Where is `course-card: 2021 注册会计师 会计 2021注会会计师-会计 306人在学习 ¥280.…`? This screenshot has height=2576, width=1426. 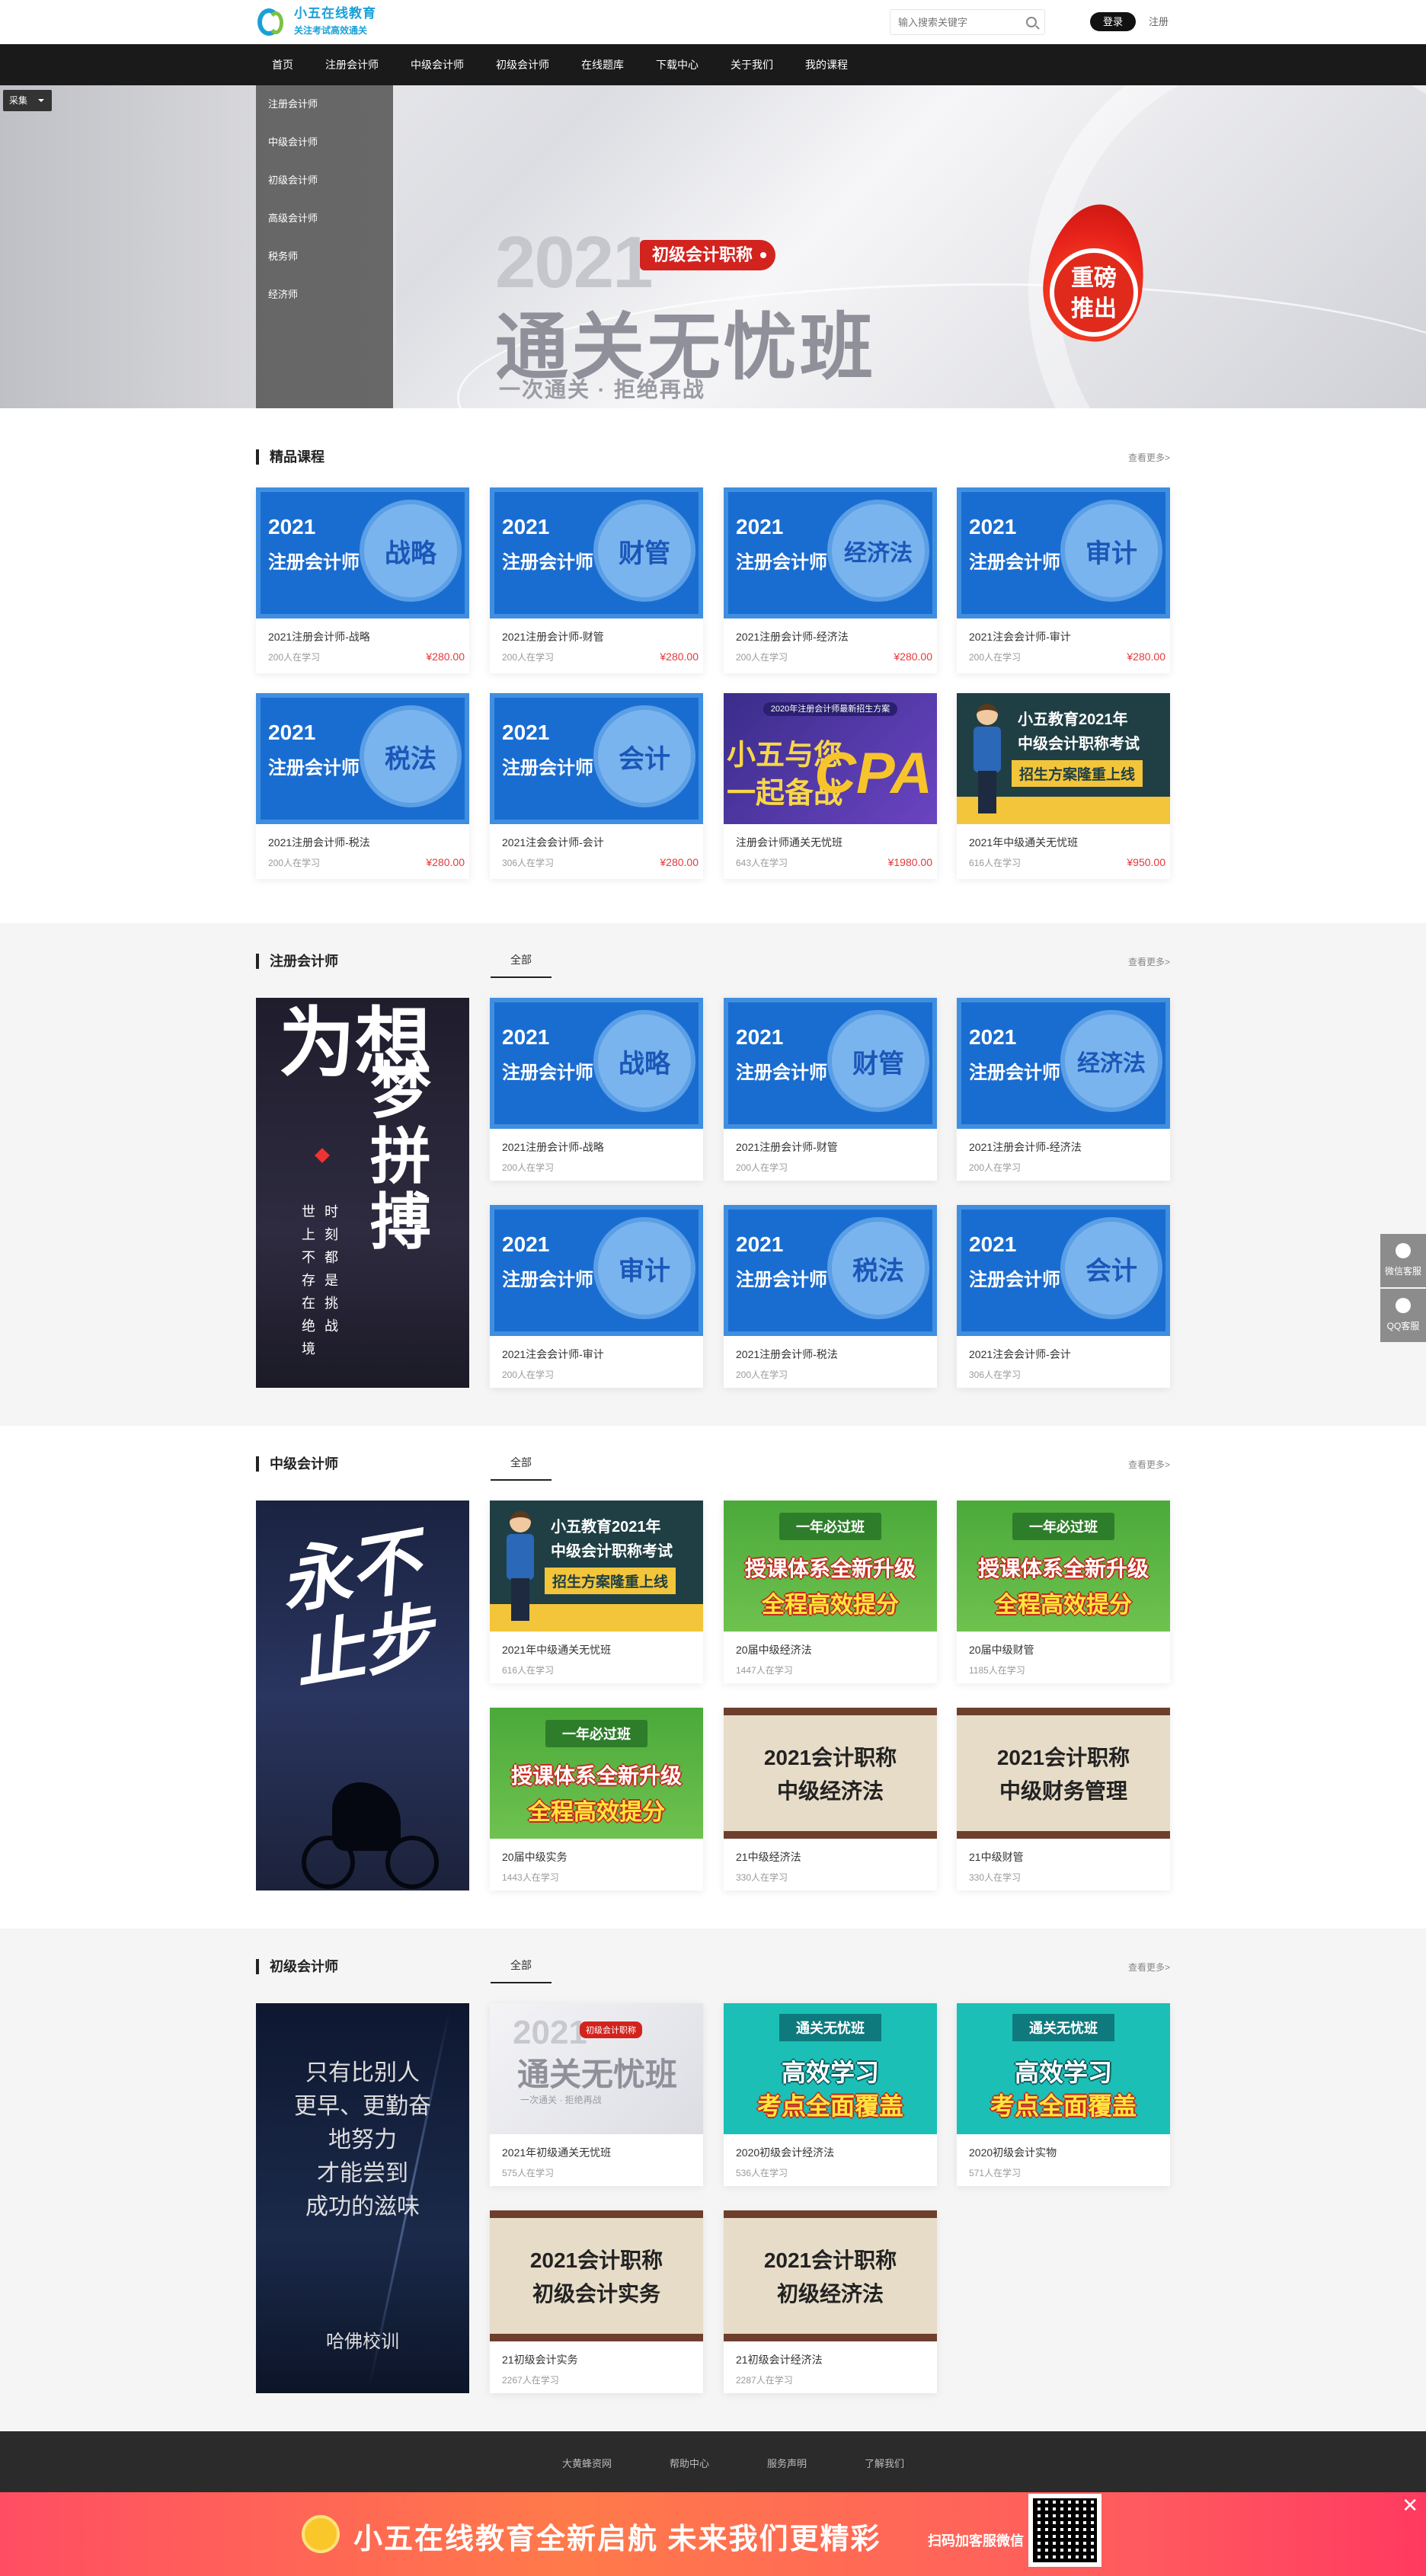 course-card: 2021 注册会计师 会计 2021注会会计师-会计 306人在学习 ¥280.… is located at coordinates (596, 786).